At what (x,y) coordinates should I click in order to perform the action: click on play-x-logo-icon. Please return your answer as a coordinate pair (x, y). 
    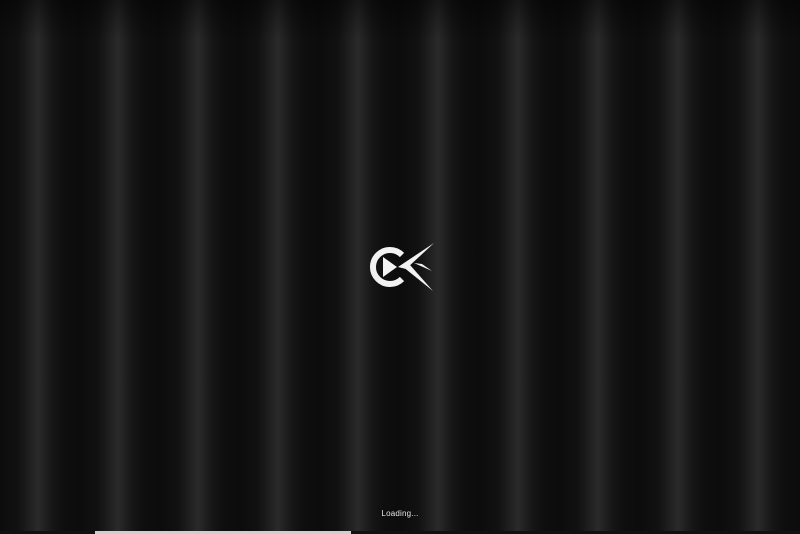
    Looking at the image, I should click on (401, 267).